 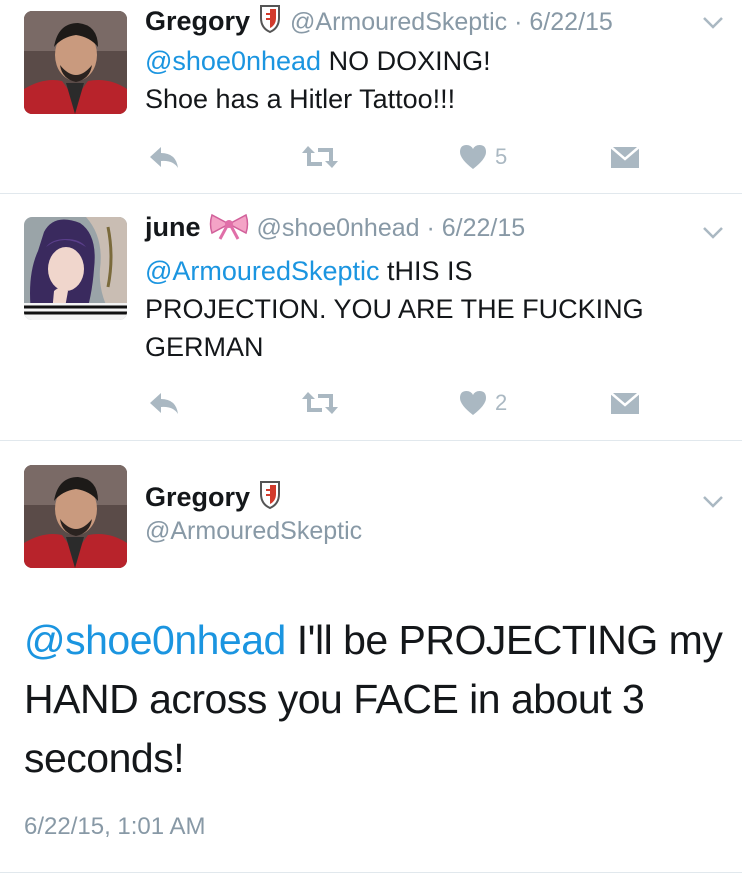 What do you see at coordinates (394, 309) in the screenshot?
I see `tweet-text-line: PROJECTION. YOU ARE THE FUCKING` at bounding box center [394, 309].